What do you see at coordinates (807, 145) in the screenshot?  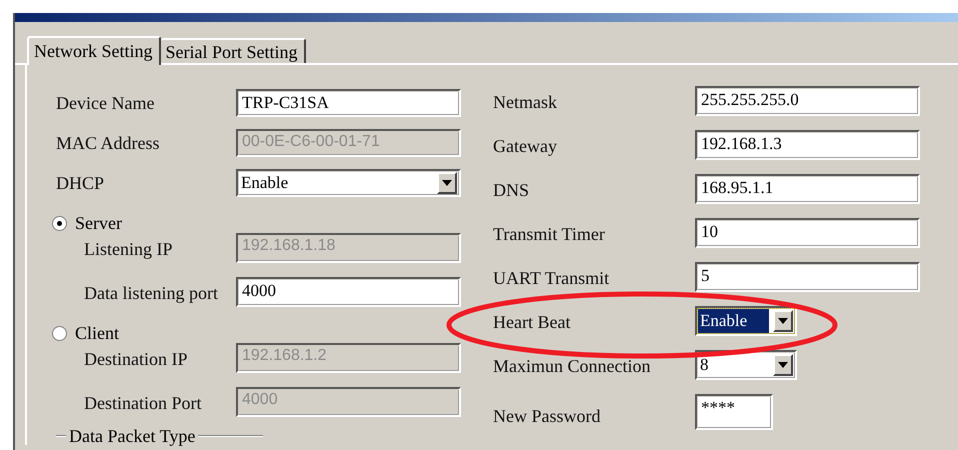 I see `text-field: 192.168.1.3` at bounding box center [807, 145].